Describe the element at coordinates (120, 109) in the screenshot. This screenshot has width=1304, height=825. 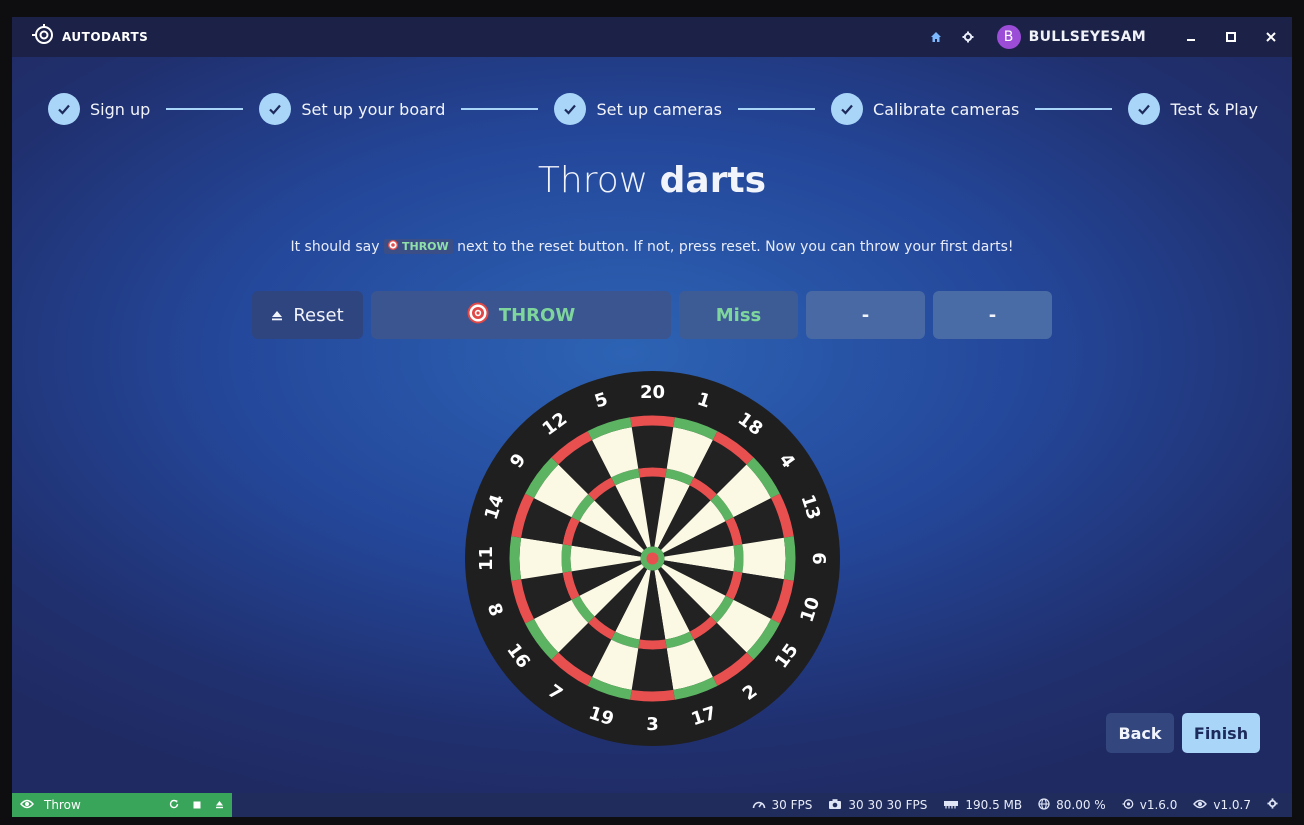
I see `step-label: Sign up` at that location.